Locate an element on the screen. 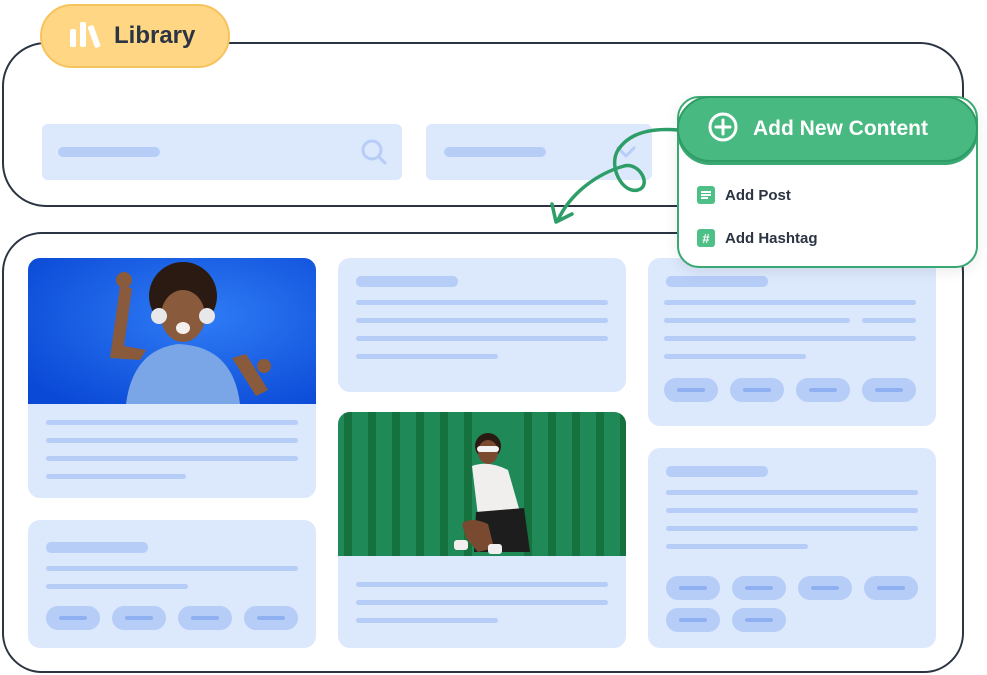  menu-item-label: Add Post is located at coordinates (758, 195).